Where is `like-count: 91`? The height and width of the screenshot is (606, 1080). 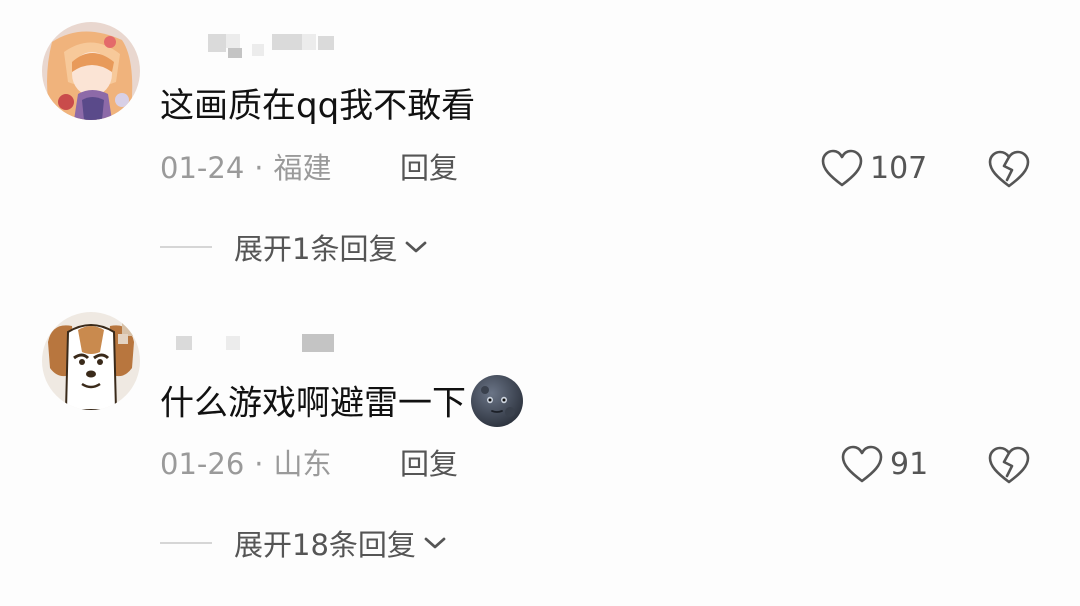 like-count: 91 is located at coordinates (909, 464).